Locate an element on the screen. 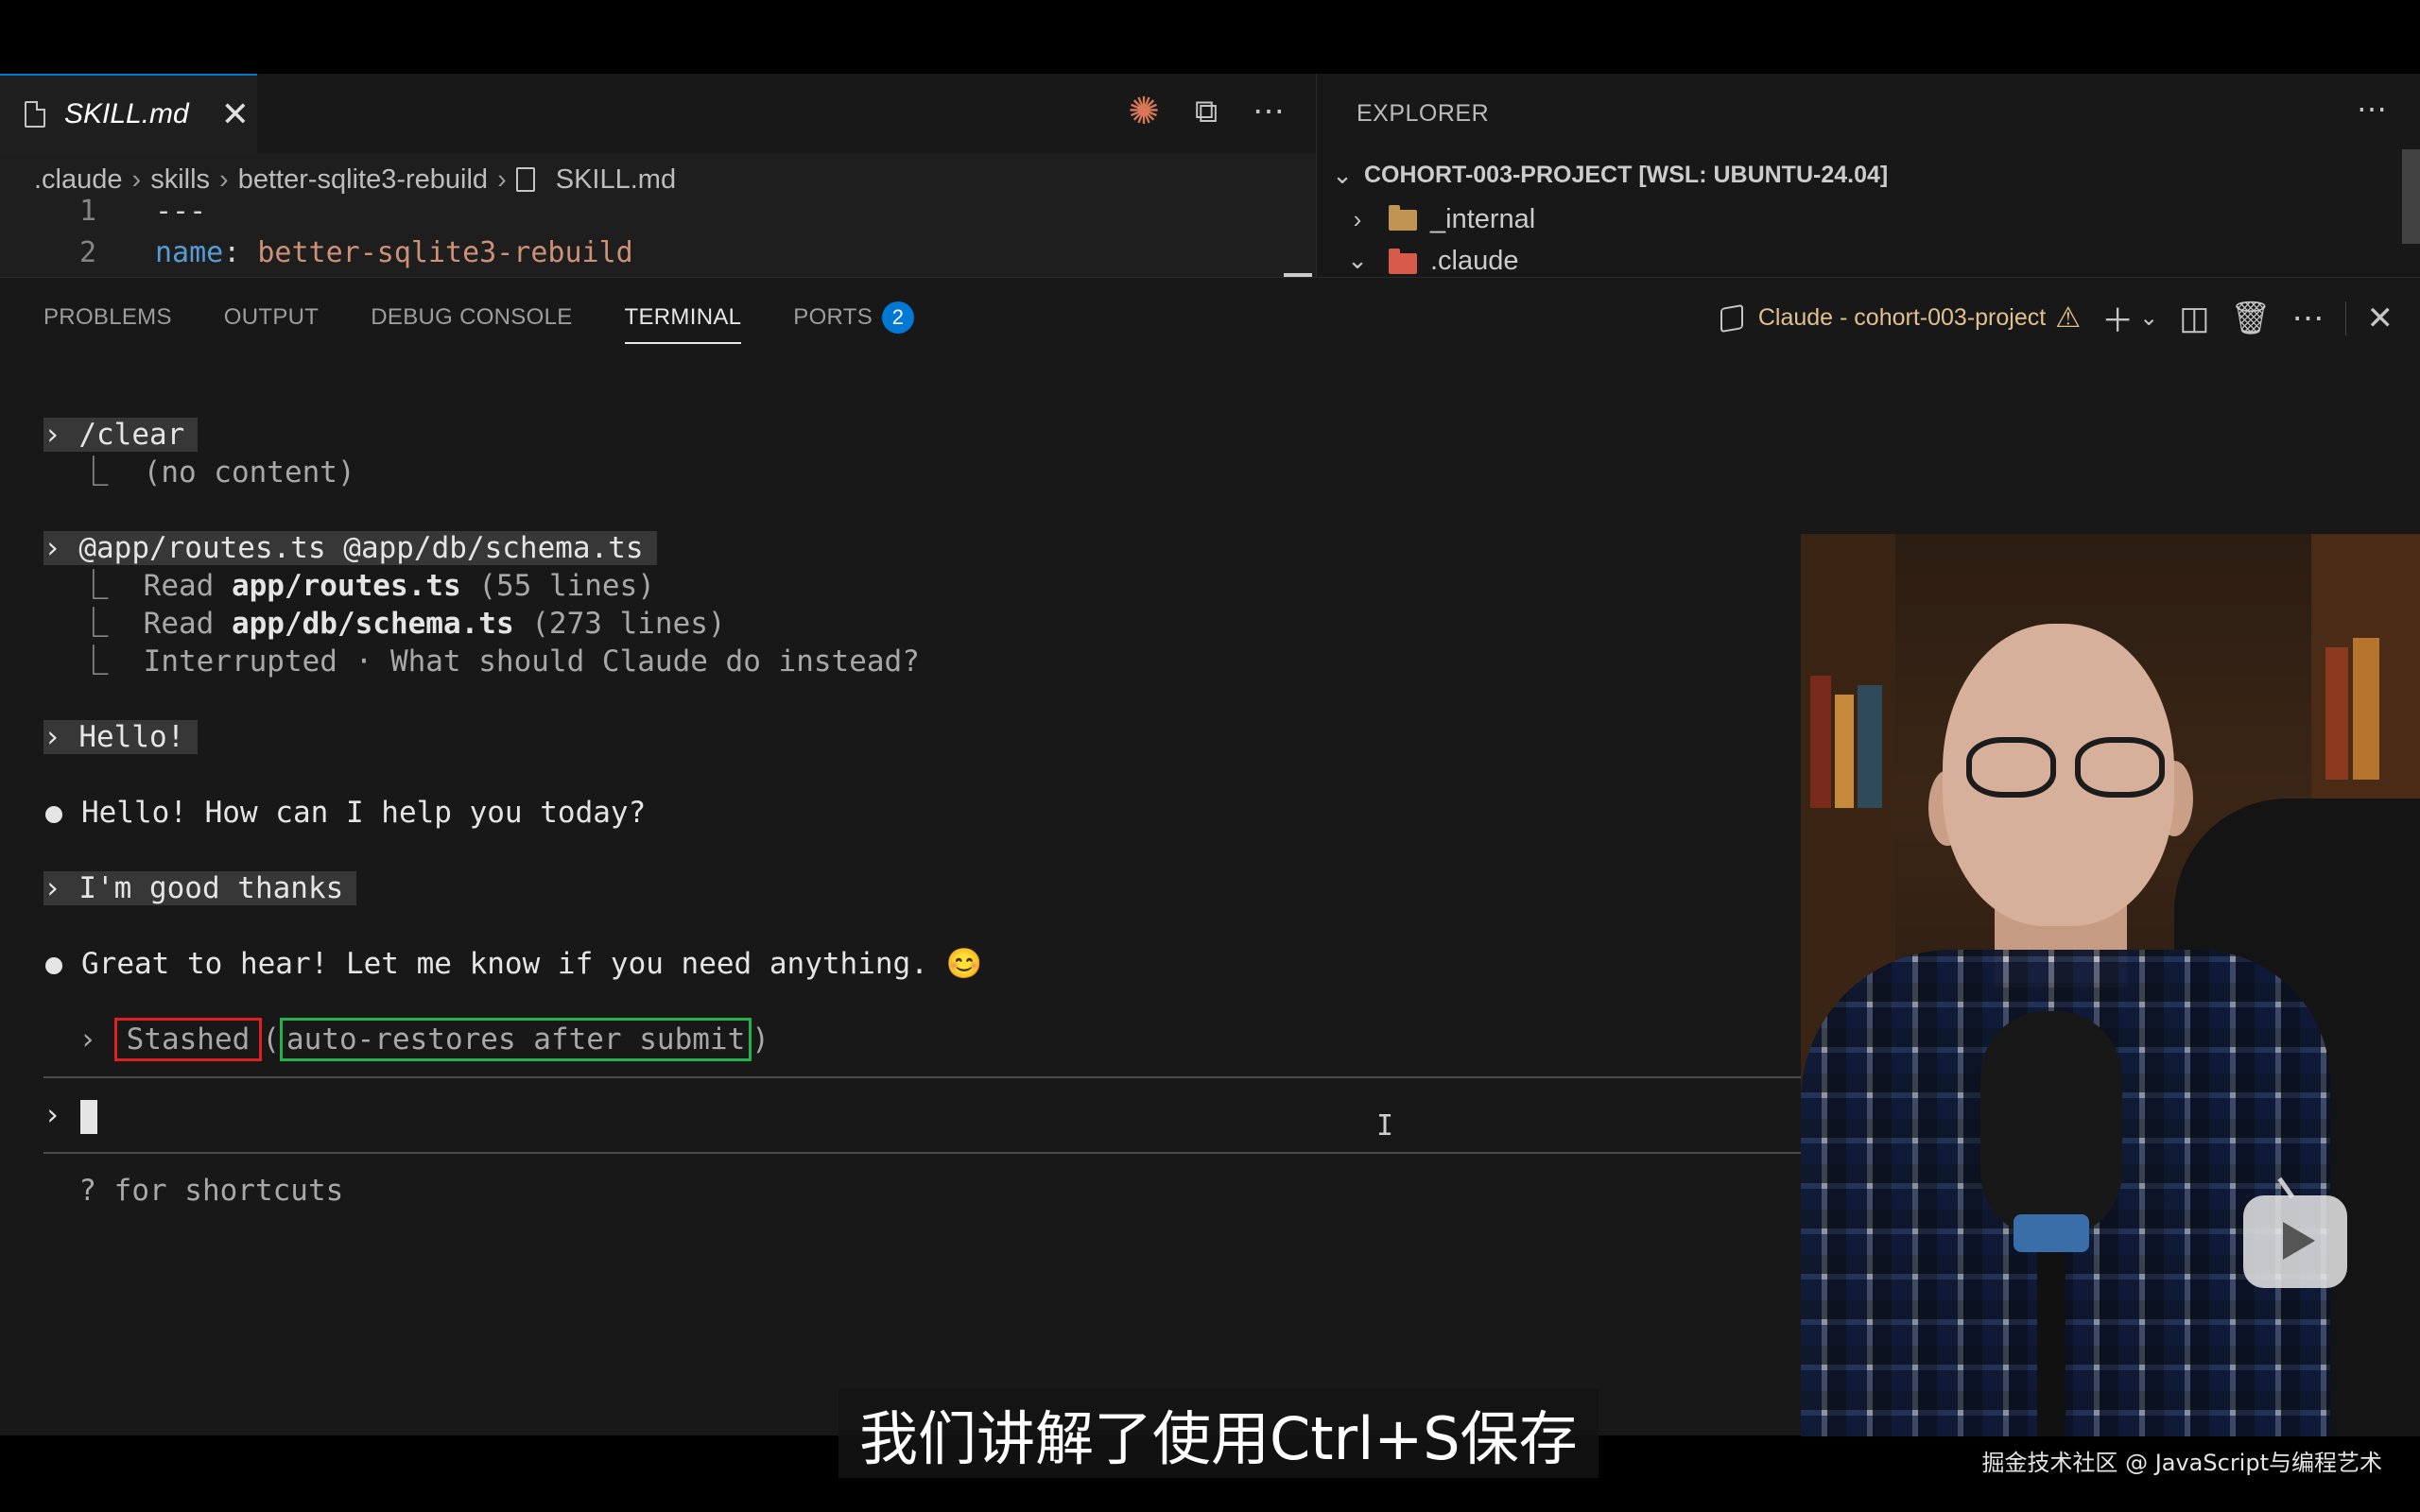 The width and height of the screenshot is (2420, 1512). prompt-text: /clear is located at coordinates (131, 435).